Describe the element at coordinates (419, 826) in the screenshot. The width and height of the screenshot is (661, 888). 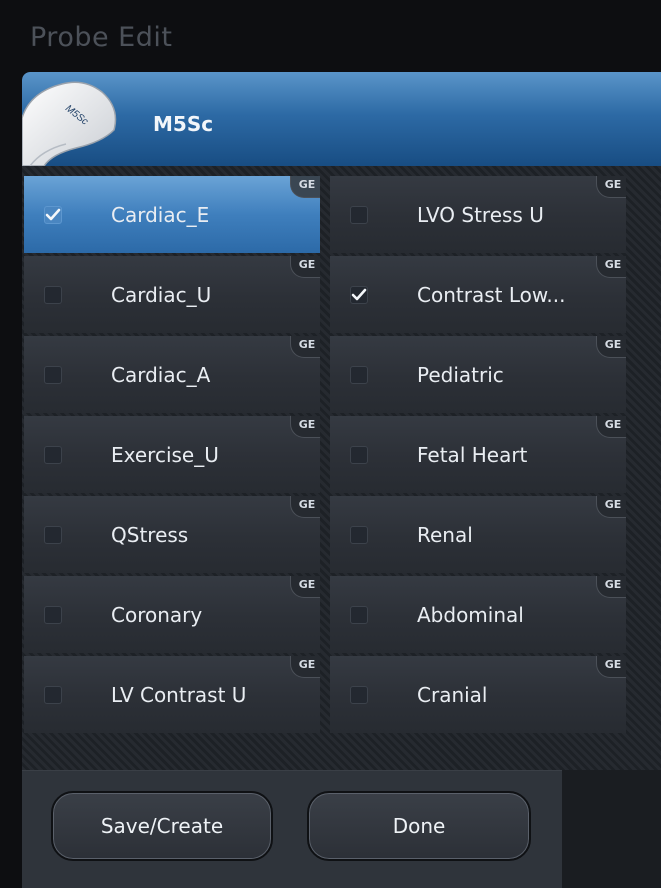
I see `done-button: Done` at that location.